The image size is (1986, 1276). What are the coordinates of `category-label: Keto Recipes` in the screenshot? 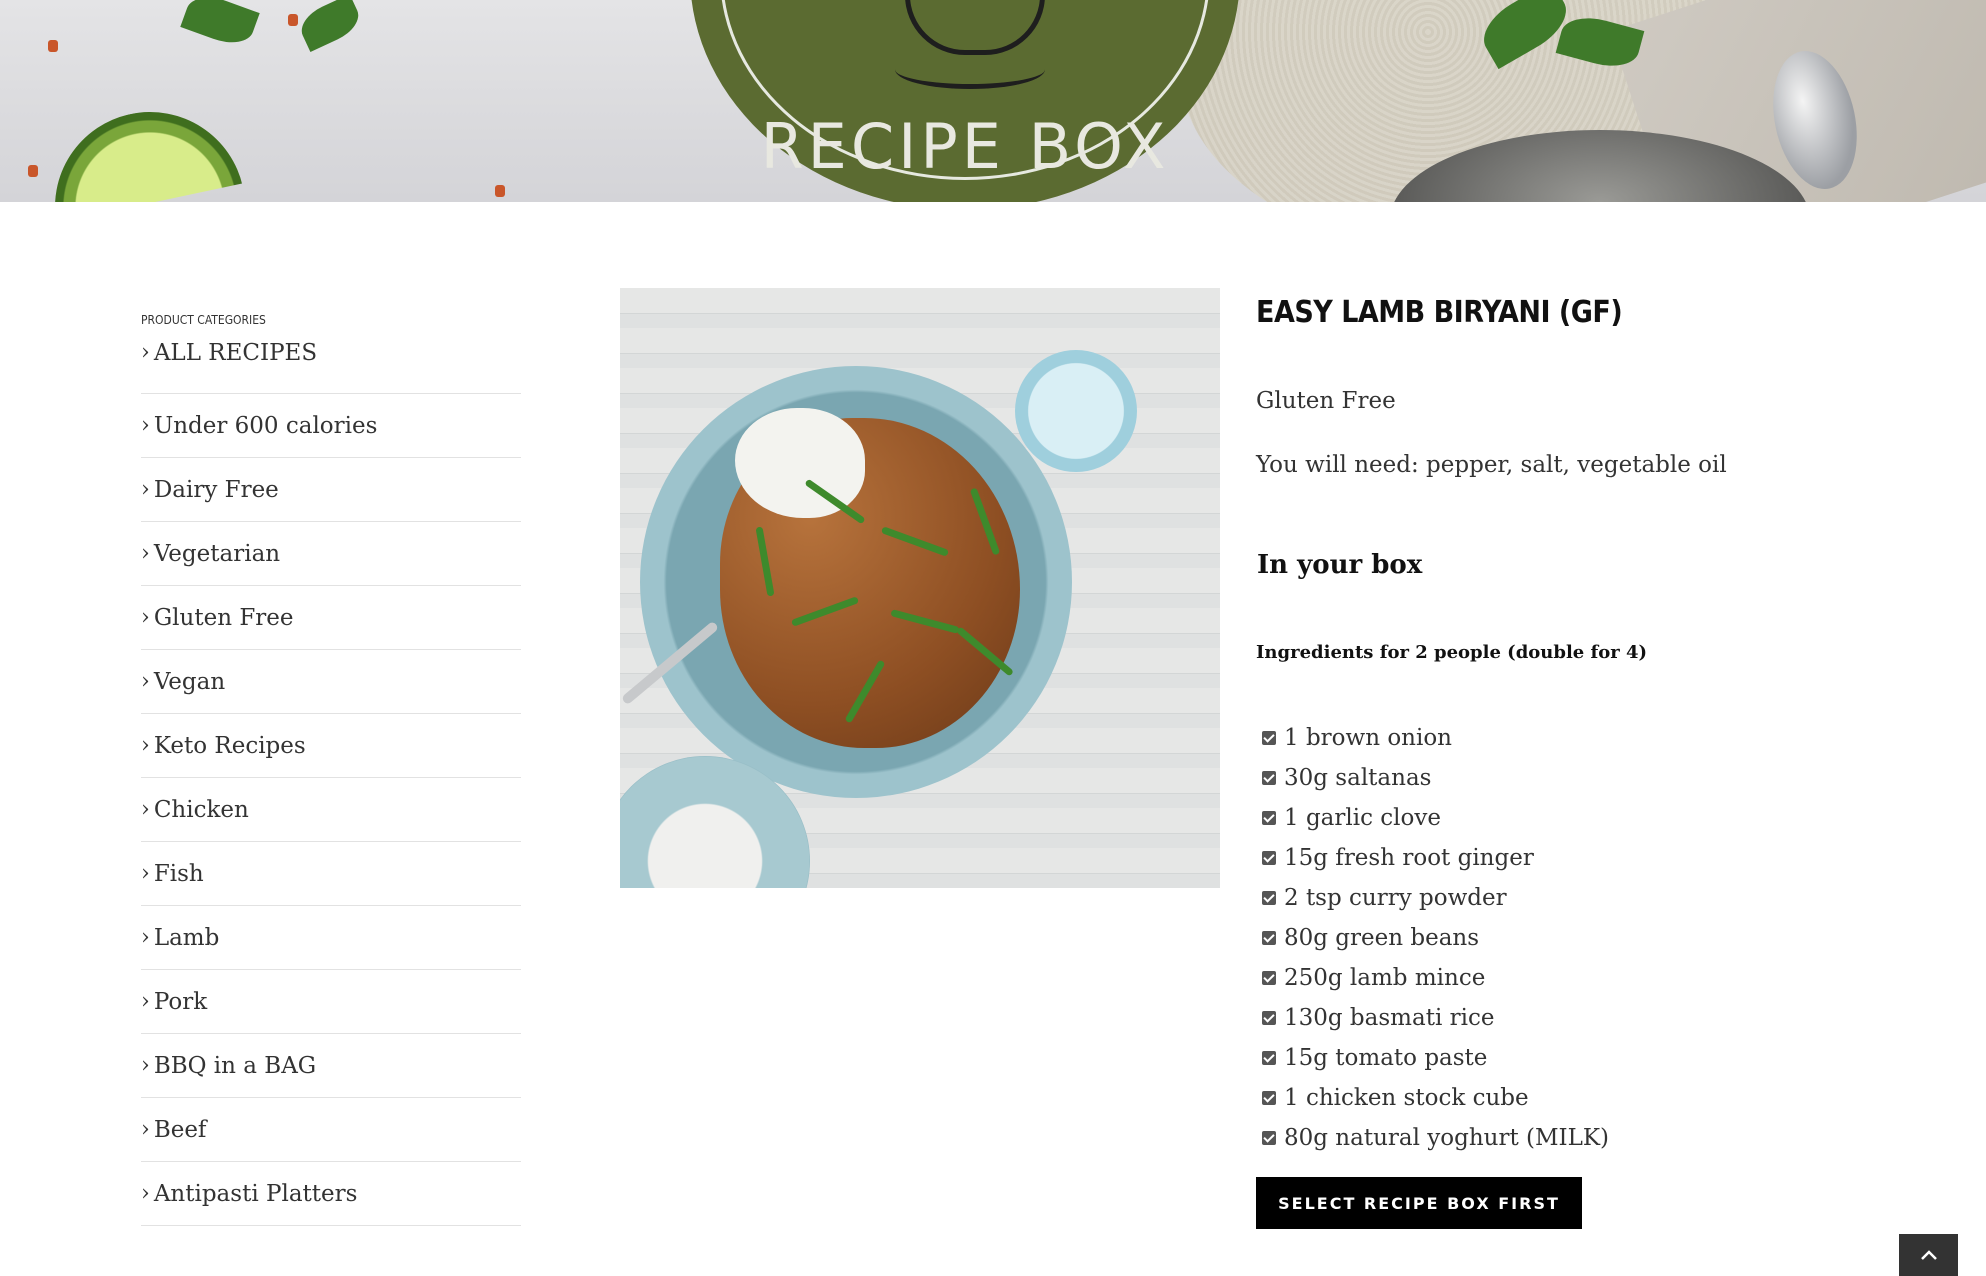 It's located at (229, 745).